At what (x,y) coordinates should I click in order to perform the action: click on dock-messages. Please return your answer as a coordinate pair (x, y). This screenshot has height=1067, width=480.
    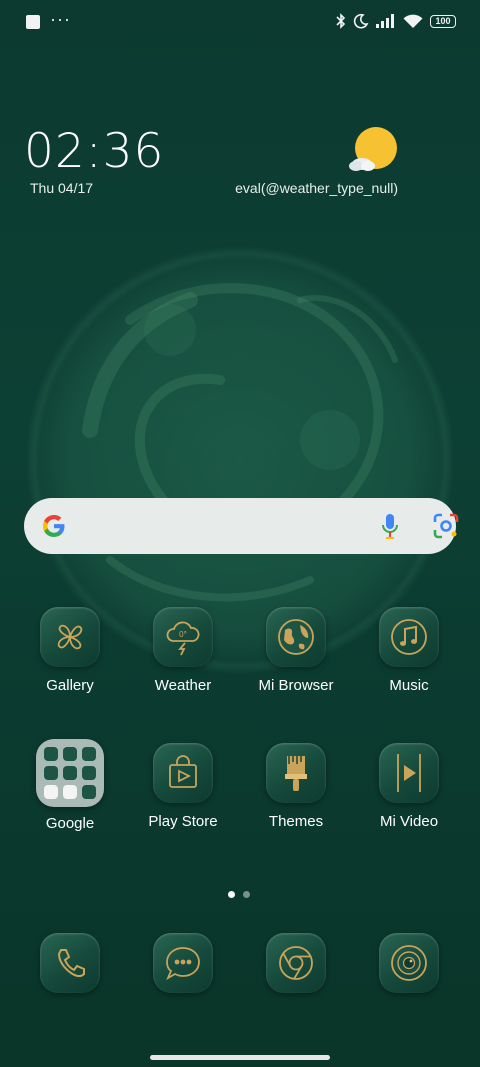
    Looking at the image, I should click on (183, 963).